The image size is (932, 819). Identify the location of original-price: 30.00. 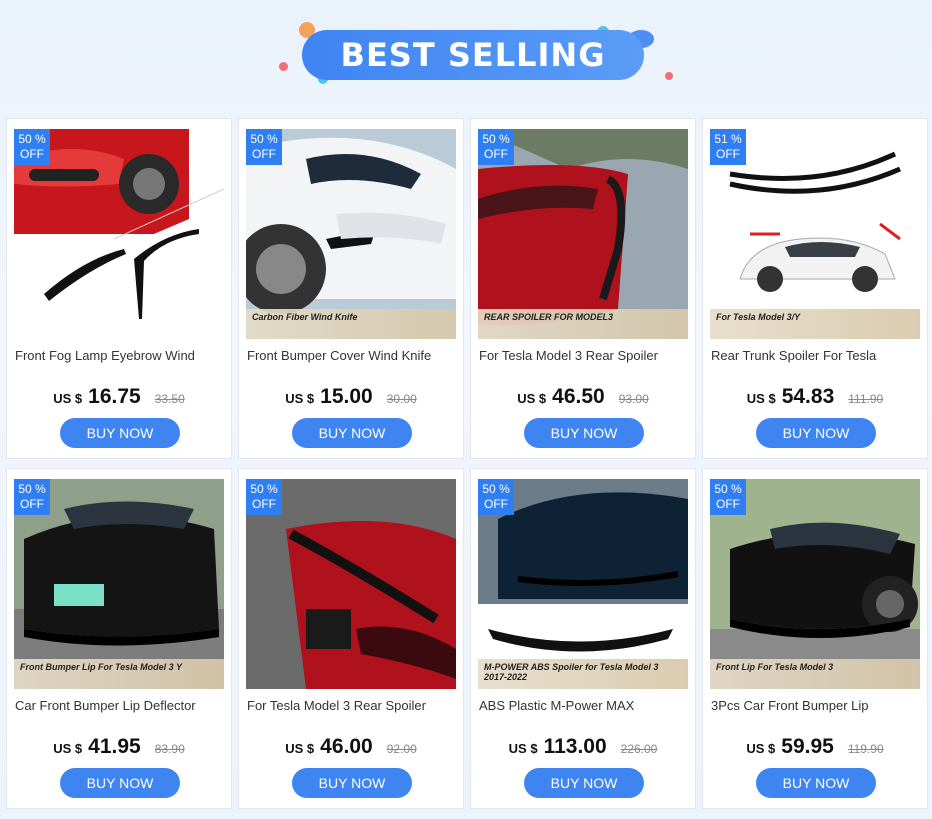
(401, 399).